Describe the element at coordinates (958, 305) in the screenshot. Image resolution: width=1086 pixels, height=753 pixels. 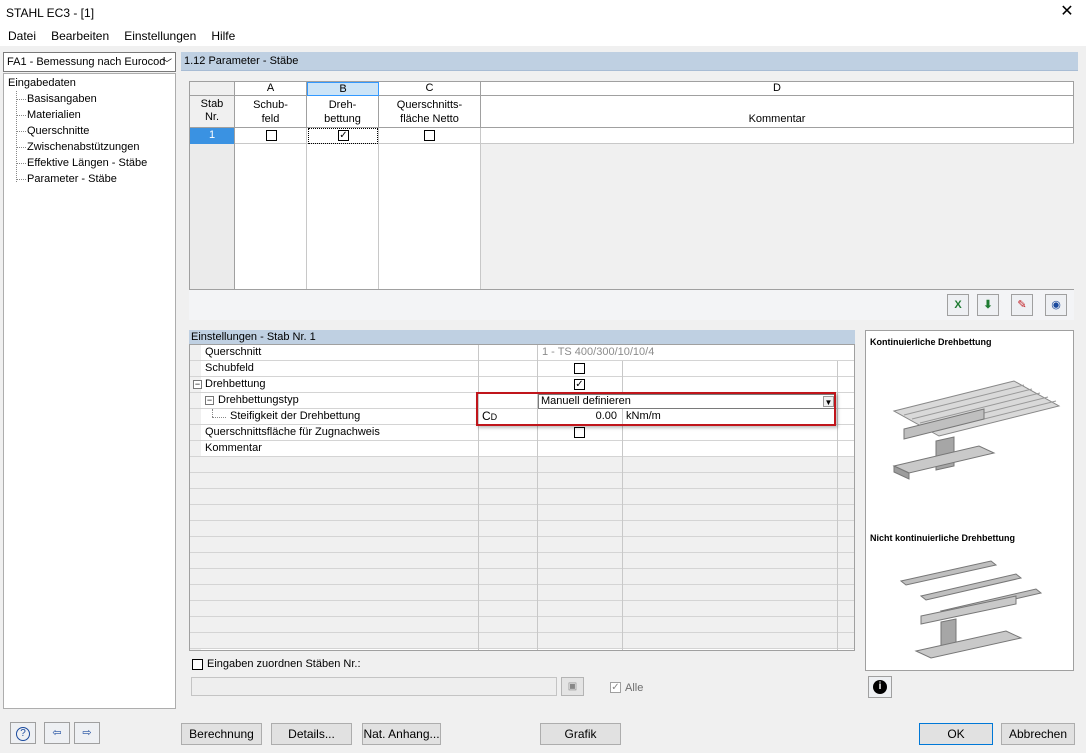
I see `excel-export-icon: X` at that location.